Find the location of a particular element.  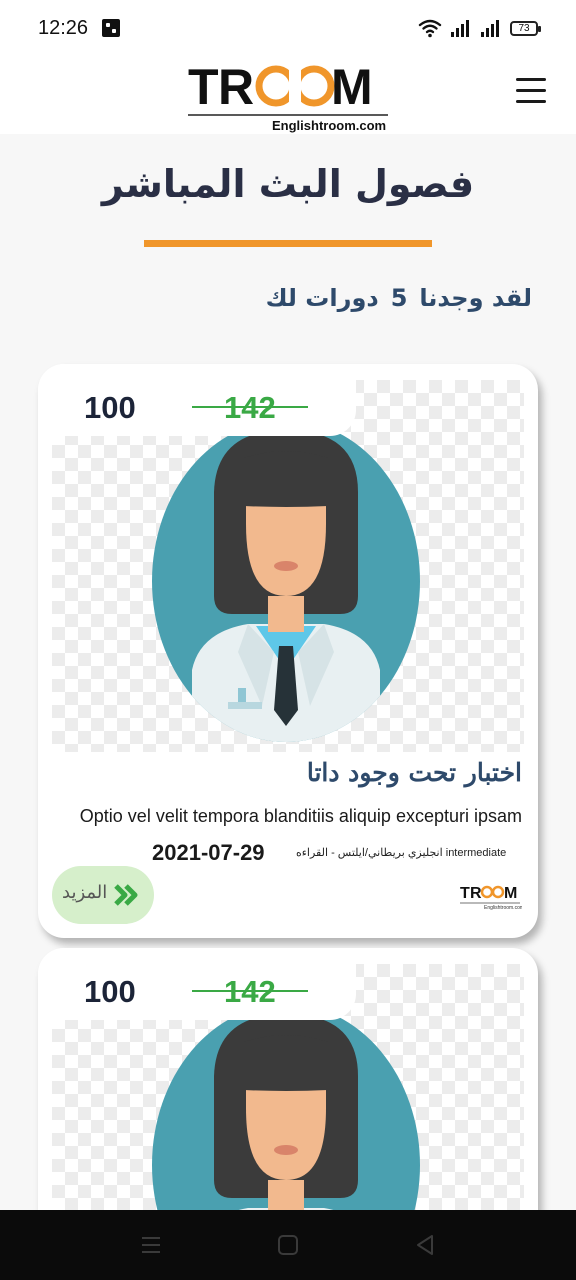

troom-logo: T R M Englishtroom.com is located at coordinates (289, 96).